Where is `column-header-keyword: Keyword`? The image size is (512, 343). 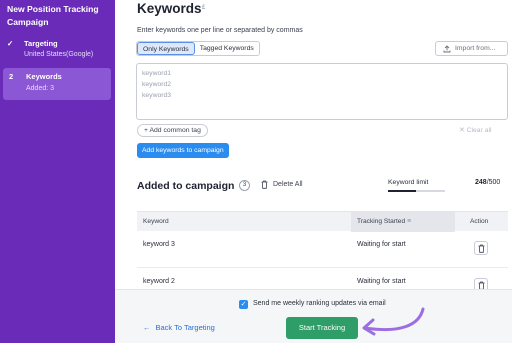
column-header-keyword: Keyword is located at coordinates (156, 221).